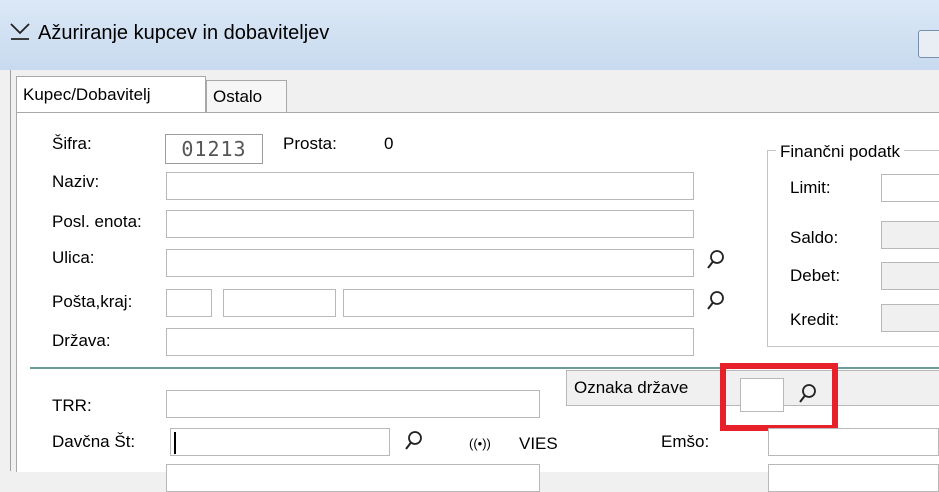 This screenshot has height=492, width=939. Describe the element at coordinates (853, 478) in the screenshot. I see `next-row-right-input` at that location.